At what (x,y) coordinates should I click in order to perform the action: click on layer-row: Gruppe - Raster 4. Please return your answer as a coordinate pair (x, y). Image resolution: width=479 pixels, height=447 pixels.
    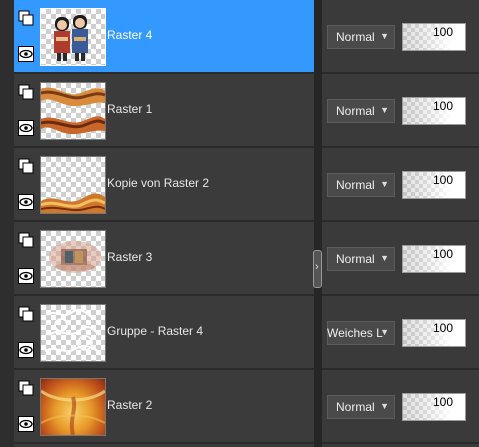
    Looking at the image, I should click on (164, 333).